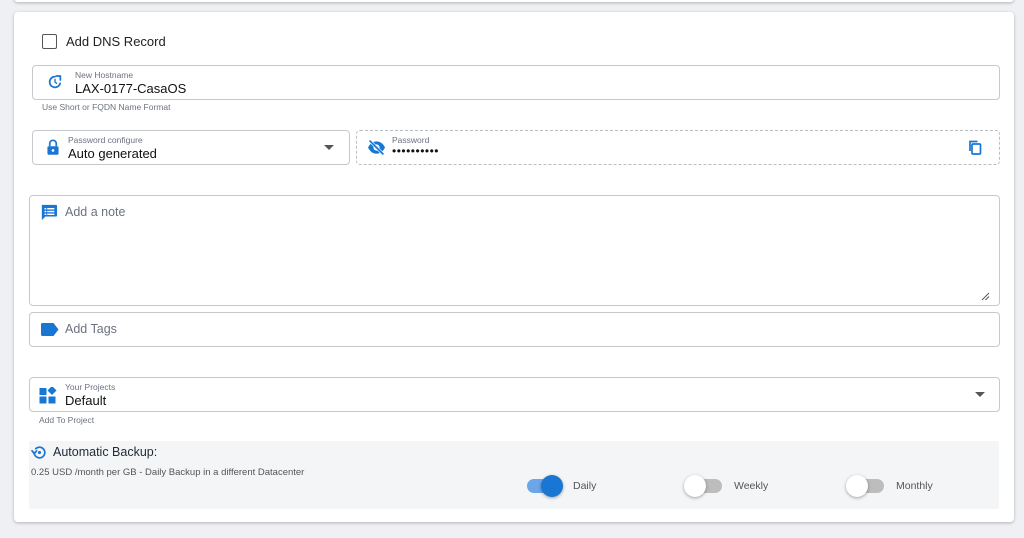  I want to click on password-configure-select: Password configure Auto generated, so click(191, 147).